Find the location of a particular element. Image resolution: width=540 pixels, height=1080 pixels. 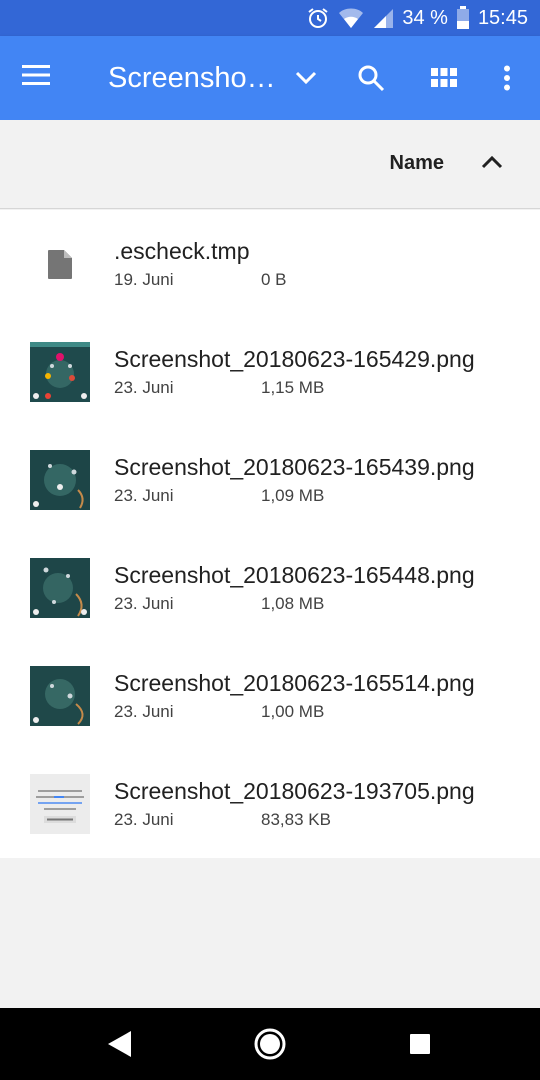

file-size: 1,15 MB is located at coordinates (293, 387).